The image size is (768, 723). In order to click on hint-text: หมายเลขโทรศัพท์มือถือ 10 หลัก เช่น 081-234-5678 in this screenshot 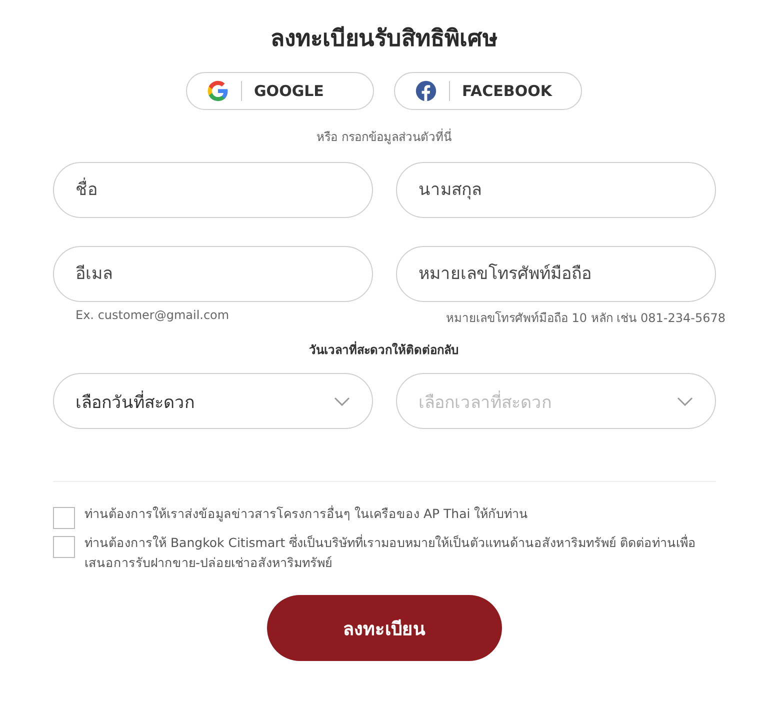, I will do `click(585, 318)`.